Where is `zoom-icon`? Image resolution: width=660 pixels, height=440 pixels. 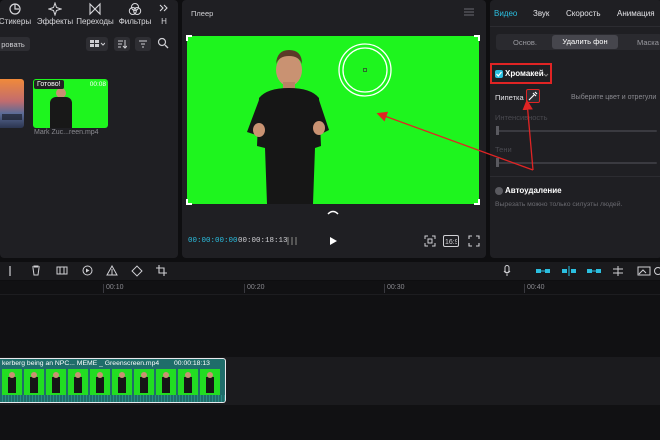 zoom-icon is located at coordinates (657, 271).